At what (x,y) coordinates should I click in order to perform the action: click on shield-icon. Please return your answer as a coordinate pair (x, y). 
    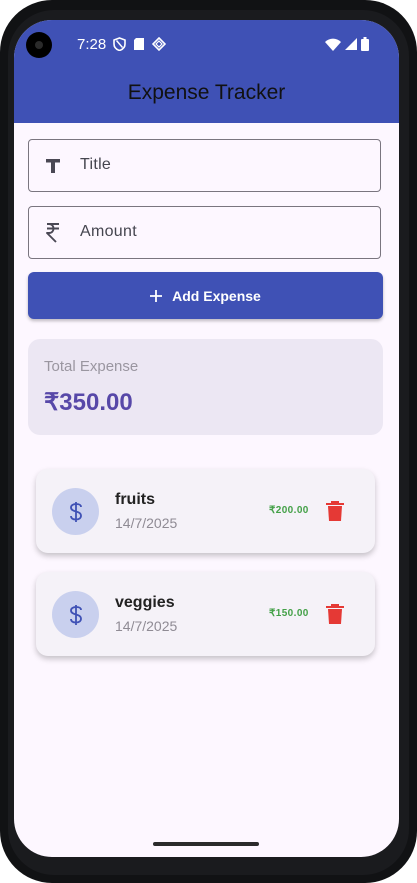
    Looking at the image, I should click on (119, 44).